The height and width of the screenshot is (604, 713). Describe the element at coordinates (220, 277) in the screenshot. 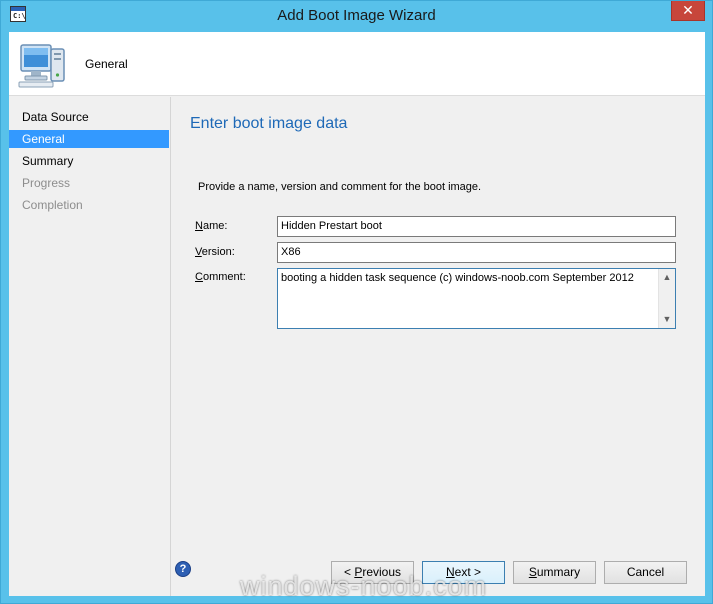

I see `comment-label: Comment:` at that location.